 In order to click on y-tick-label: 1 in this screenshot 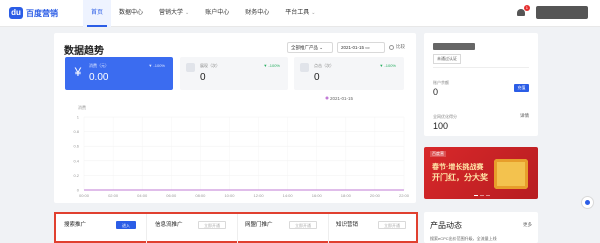, I will do `click(78, 117)`.